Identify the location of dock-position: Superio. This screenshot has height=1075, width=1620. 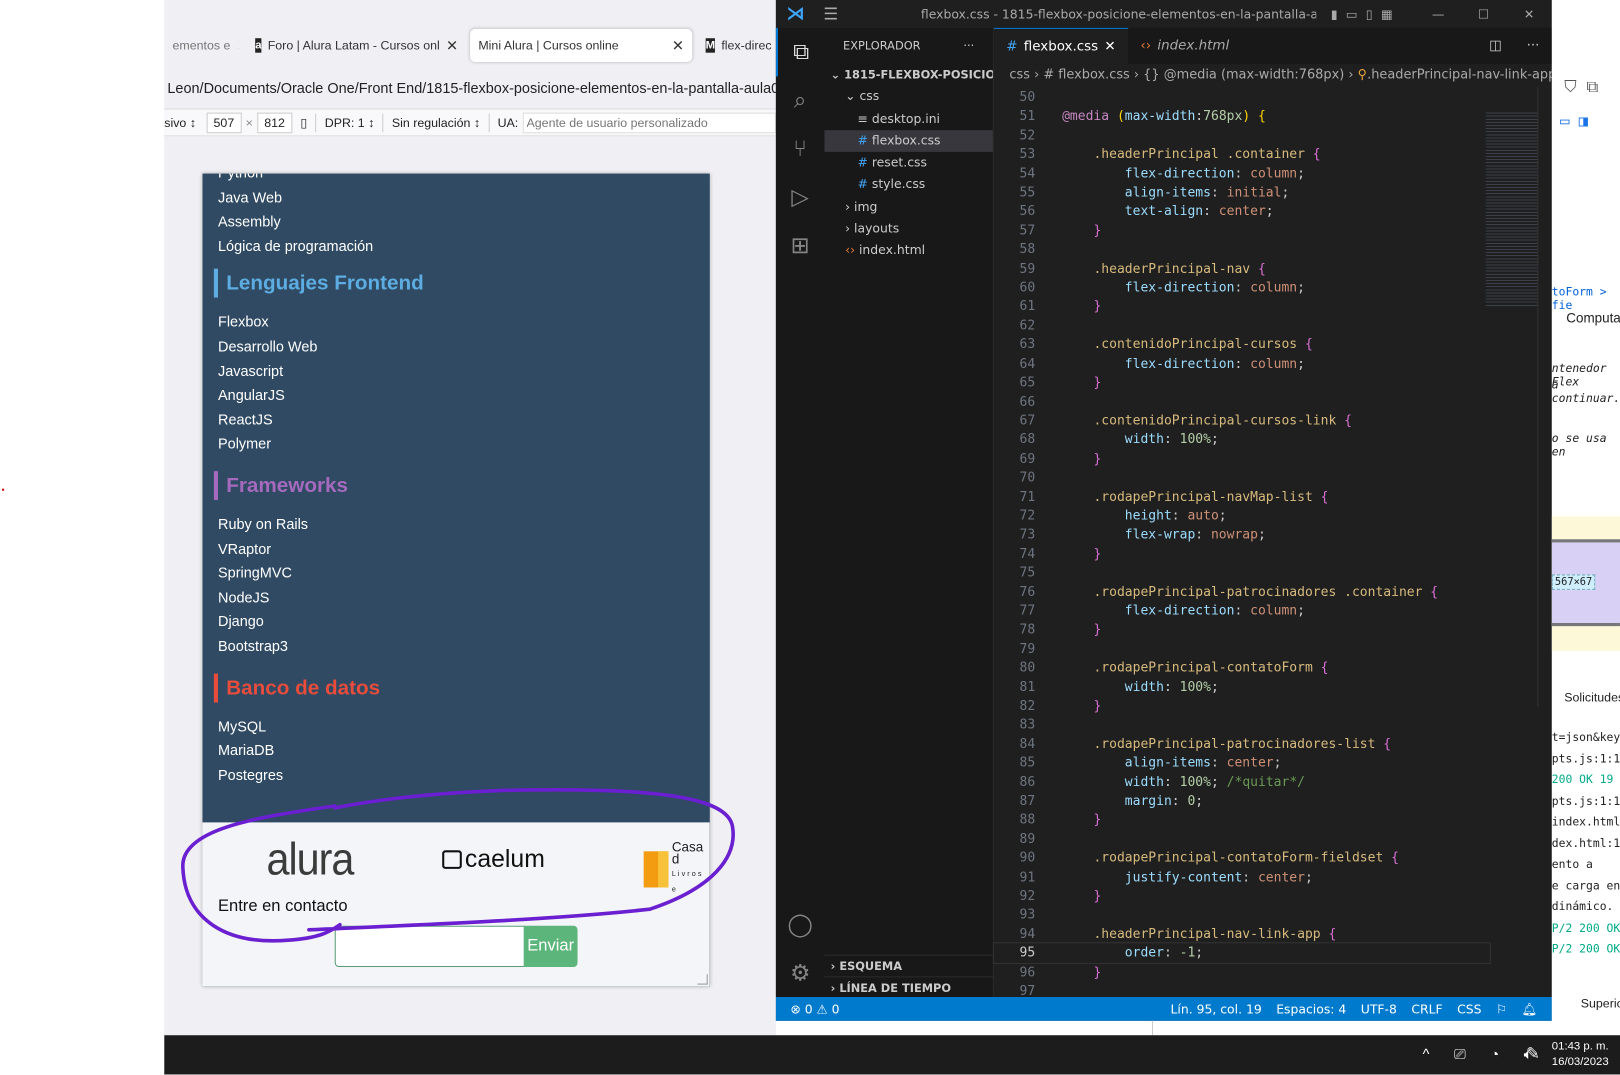
(1600, 1003).